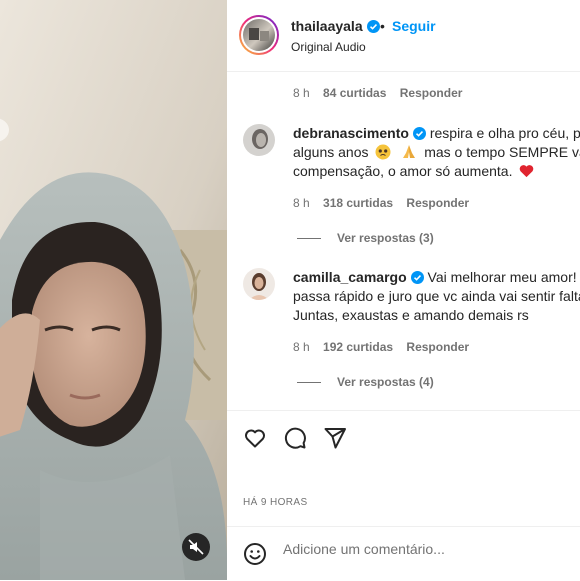 This screenshot has width=580, height=581. Describe the element at coordinates (383, 152) in the screenshot. I see `pleading-face-emoji-icon` at that location.